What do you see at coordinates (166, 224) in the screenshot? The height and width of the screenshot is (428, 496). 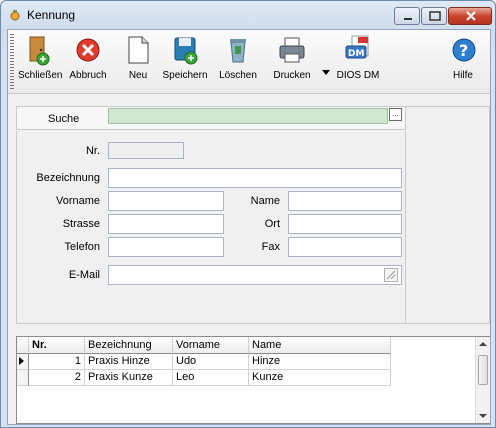 I see `strasse-field` at bounding box center [166, 224].